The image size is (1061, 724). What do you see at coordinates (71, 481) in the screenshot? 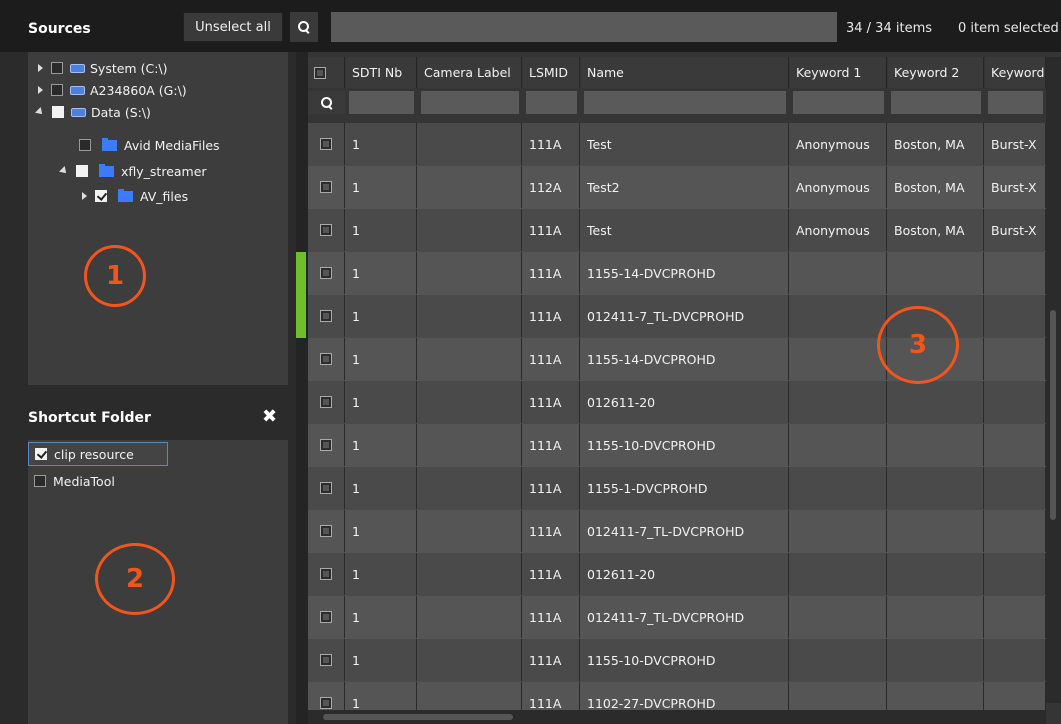
I see `shortcut-item-mediatool: MediaTool` at bounding box center [71, 481].